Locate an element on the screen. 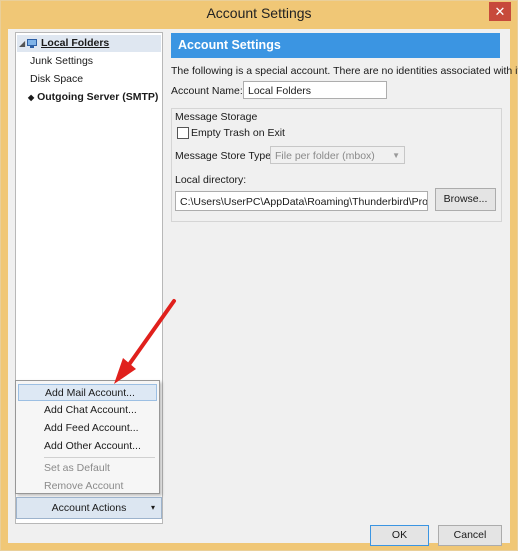 This screenshot has height=551, width=518. message-storage-label: Message Storage is located at coordinates (216, 117).